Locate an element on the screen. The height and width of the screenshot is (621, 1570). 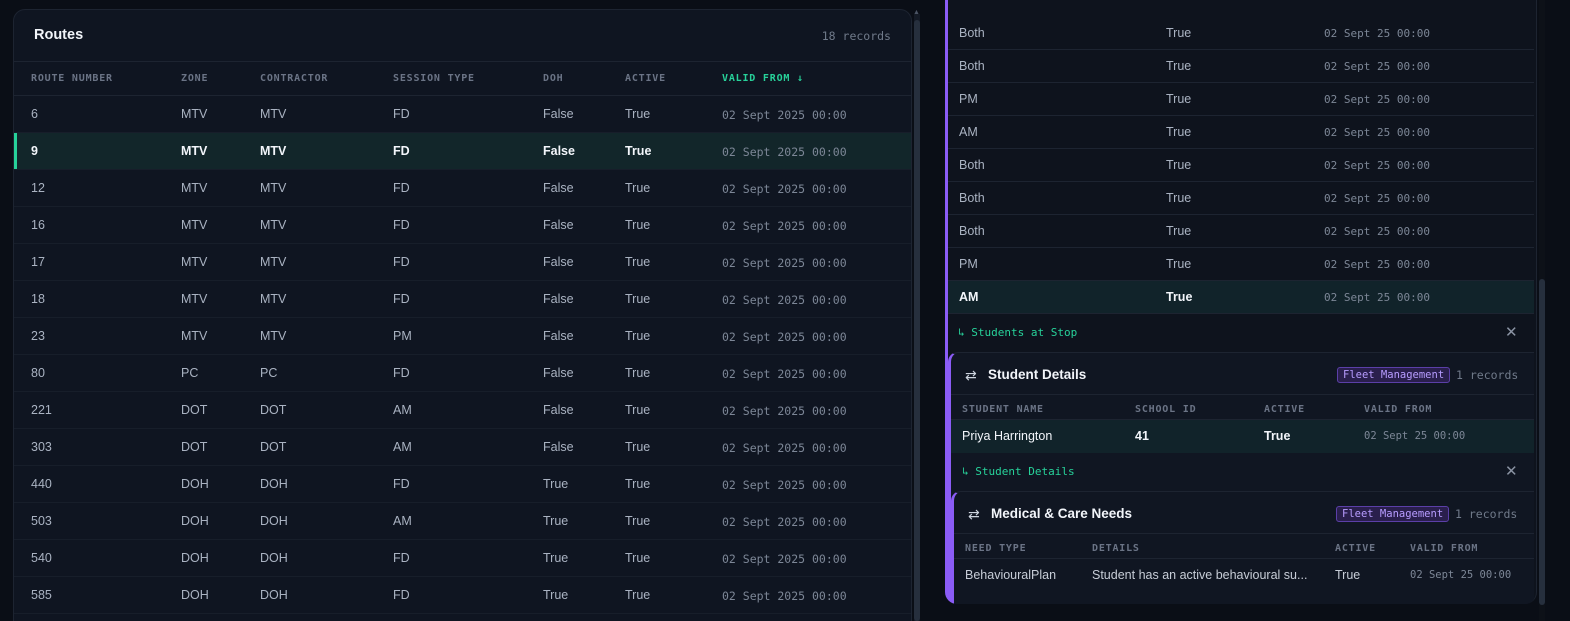
routes-scrollbar is located at coordinates (917, 317).